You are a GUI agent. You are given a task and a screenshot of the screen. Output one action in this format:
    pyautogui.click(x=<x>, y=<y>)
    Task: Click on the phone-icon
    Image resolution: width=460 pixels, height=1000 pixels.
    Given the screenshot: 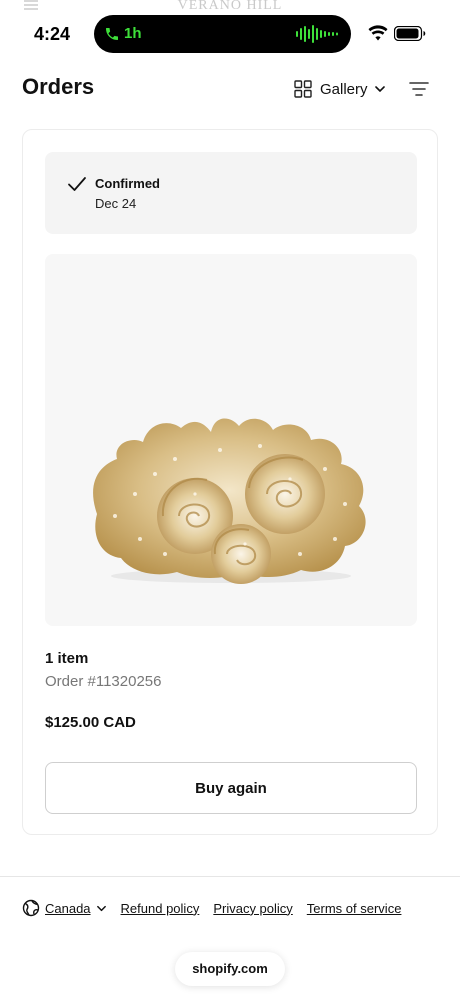 What is the action you would take?
    pyautogui.click(x=112, y=34)
    